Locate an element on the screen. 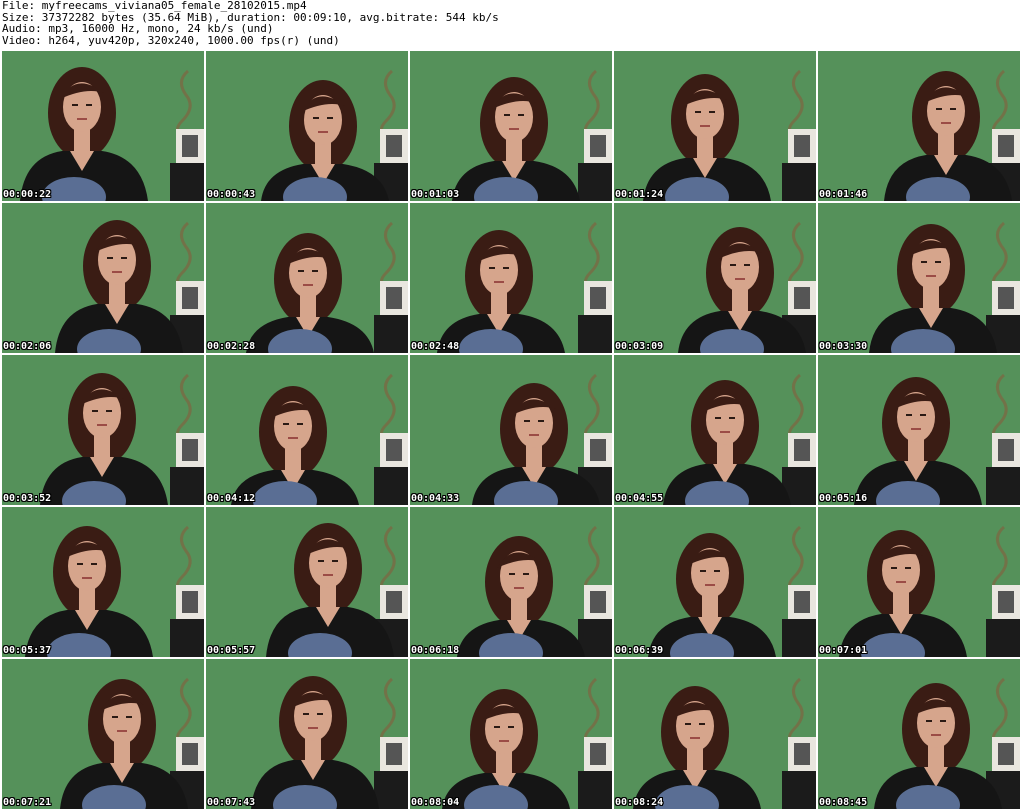  video-thumbnail: 00:02:06 is located at coordinates (103, 278).